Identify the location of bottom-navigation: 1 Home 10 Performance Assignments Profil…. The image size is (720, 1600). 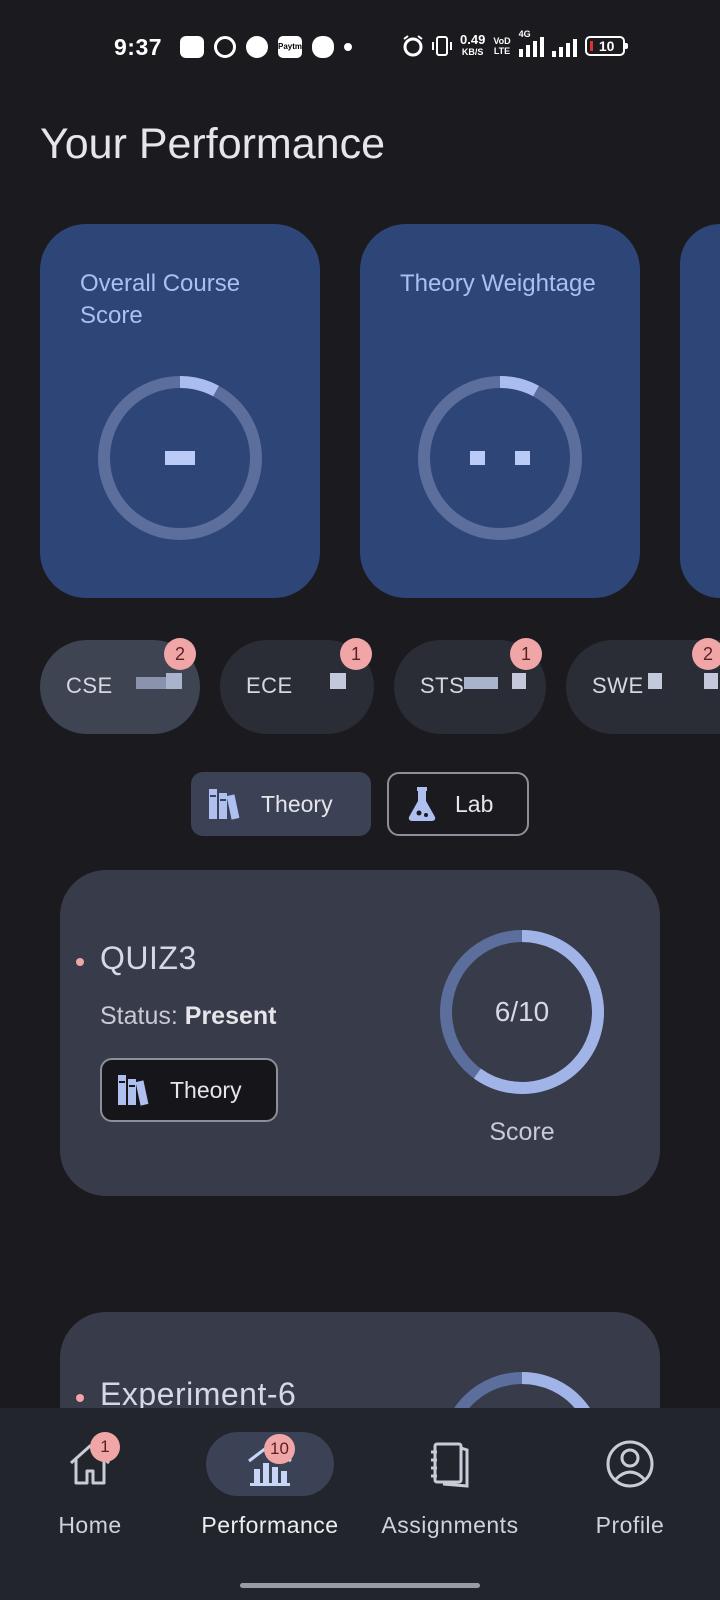
(360, 1504).